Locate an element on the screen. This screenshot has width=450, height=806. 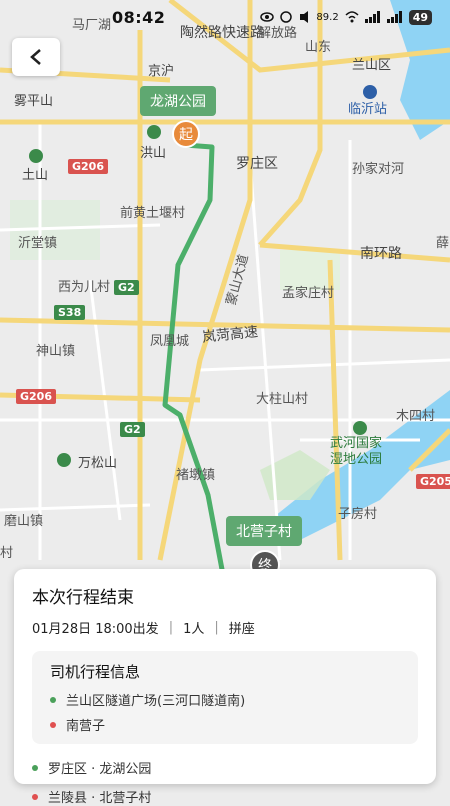
passenger-stop-start: 罗庄区 · 龙湖公园 is located at coordinates (225, 767).